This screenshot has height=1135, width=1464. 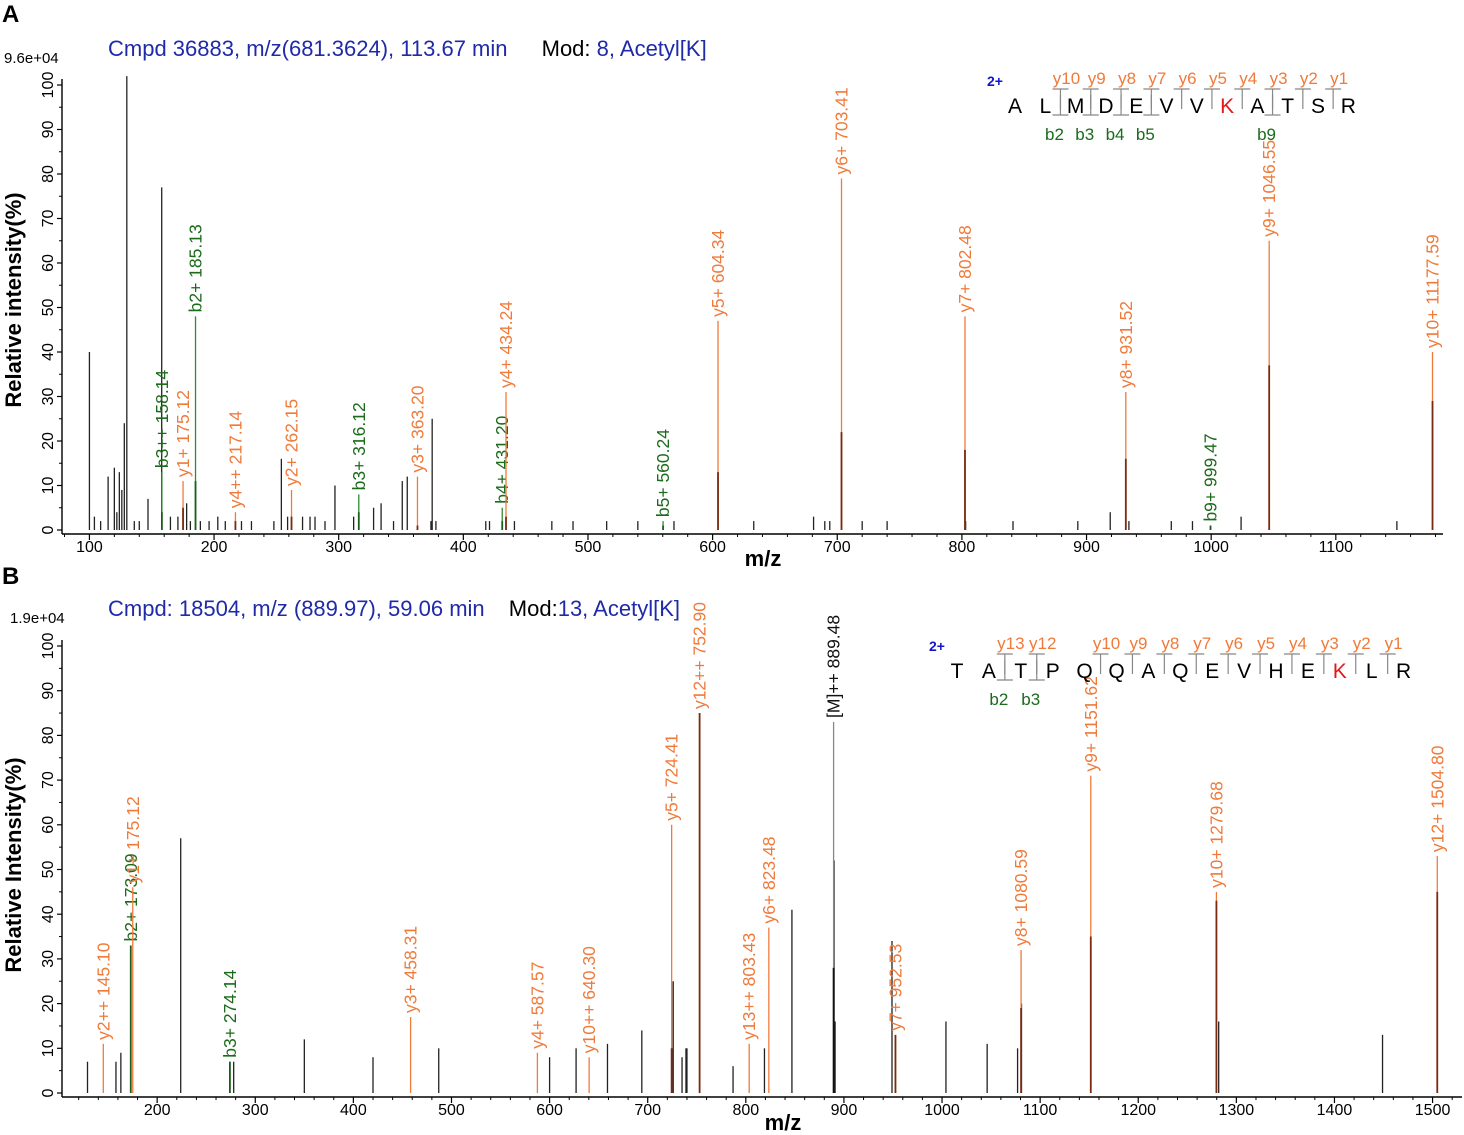 What do you see at coordinates (1040, 1110) in the screenshot?
I see `panel-b-xtick-label: 1100` at bounding box center [1040, 1110].